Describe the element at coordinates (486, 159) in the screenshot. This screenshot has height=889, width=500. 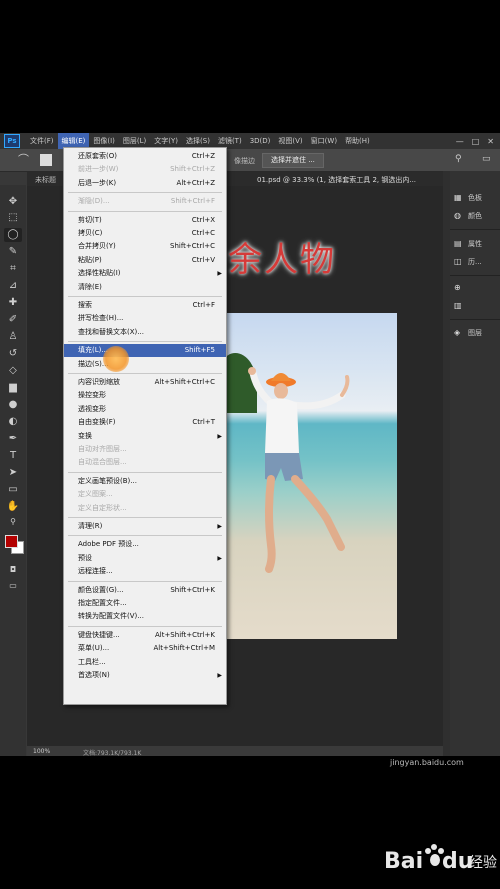
I see `workspace-icon: ▭` at that location.